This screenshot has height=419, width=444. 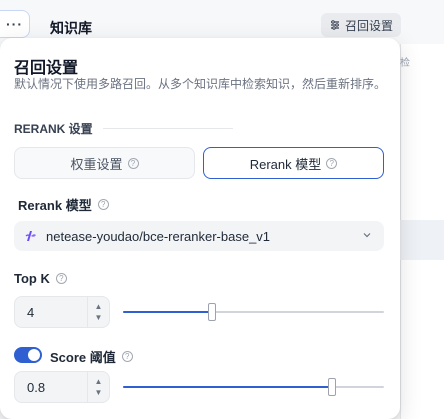 What do you see at coordinates (83, 357) in the screenshot?
I see `score-threshold-label: Score 阈值` at bounding box center [83, 357].